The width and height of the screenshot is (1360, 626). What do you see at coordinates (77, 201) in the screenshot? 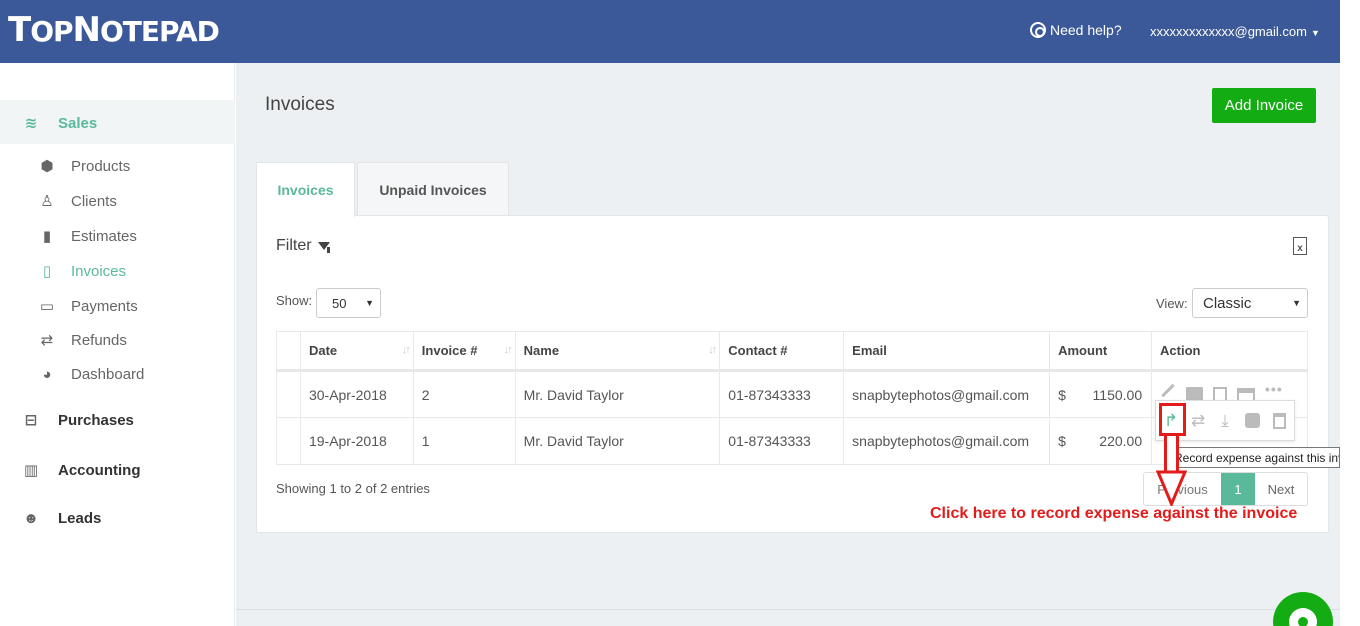
I see `sidebar-item-clients: ♙ Clients` at bounding box center [77, 201].